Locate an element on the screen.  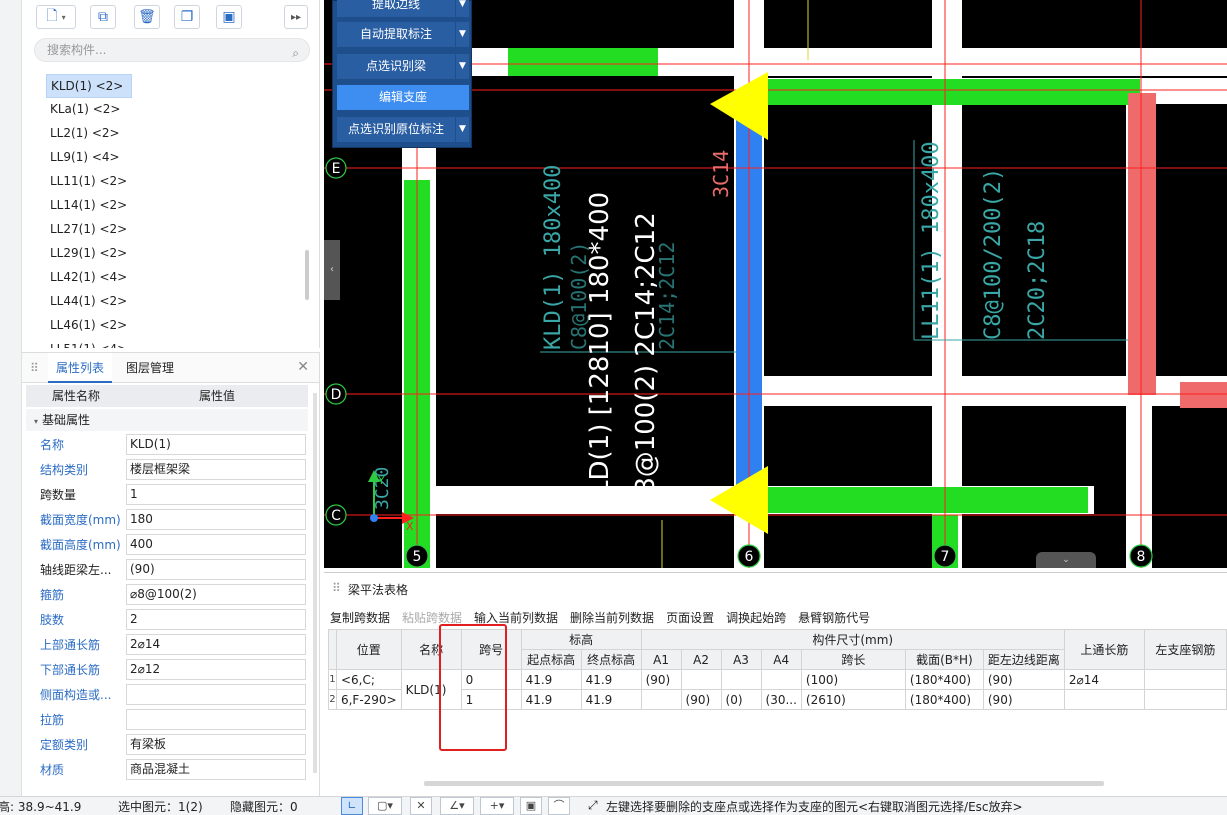
property-row: 肢数 2 is located at coordinates (167, 620).